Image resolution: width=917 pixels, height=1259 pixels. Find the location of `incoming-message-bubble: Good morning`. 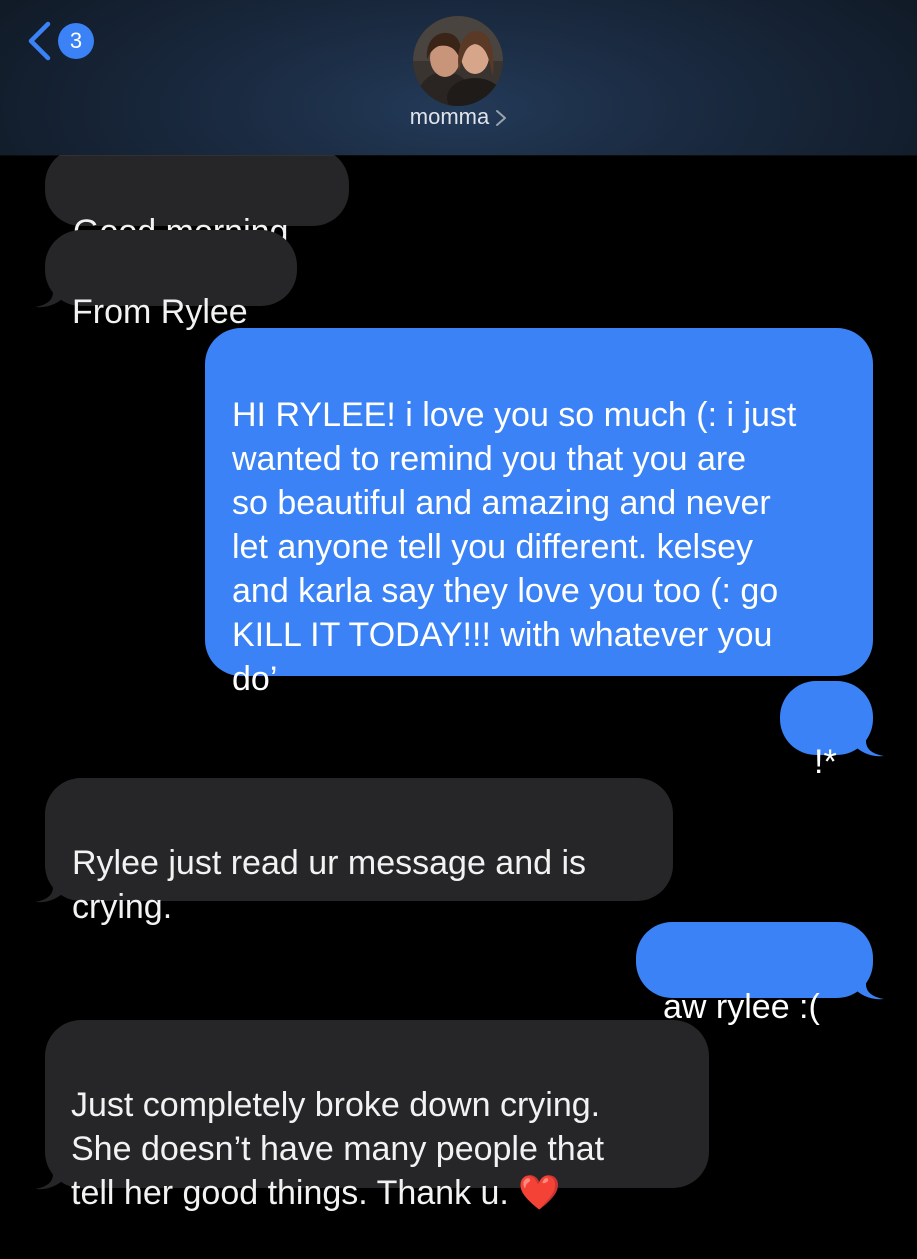

incoming-message-bubble: Good morning is located at coordinates (197, 199).